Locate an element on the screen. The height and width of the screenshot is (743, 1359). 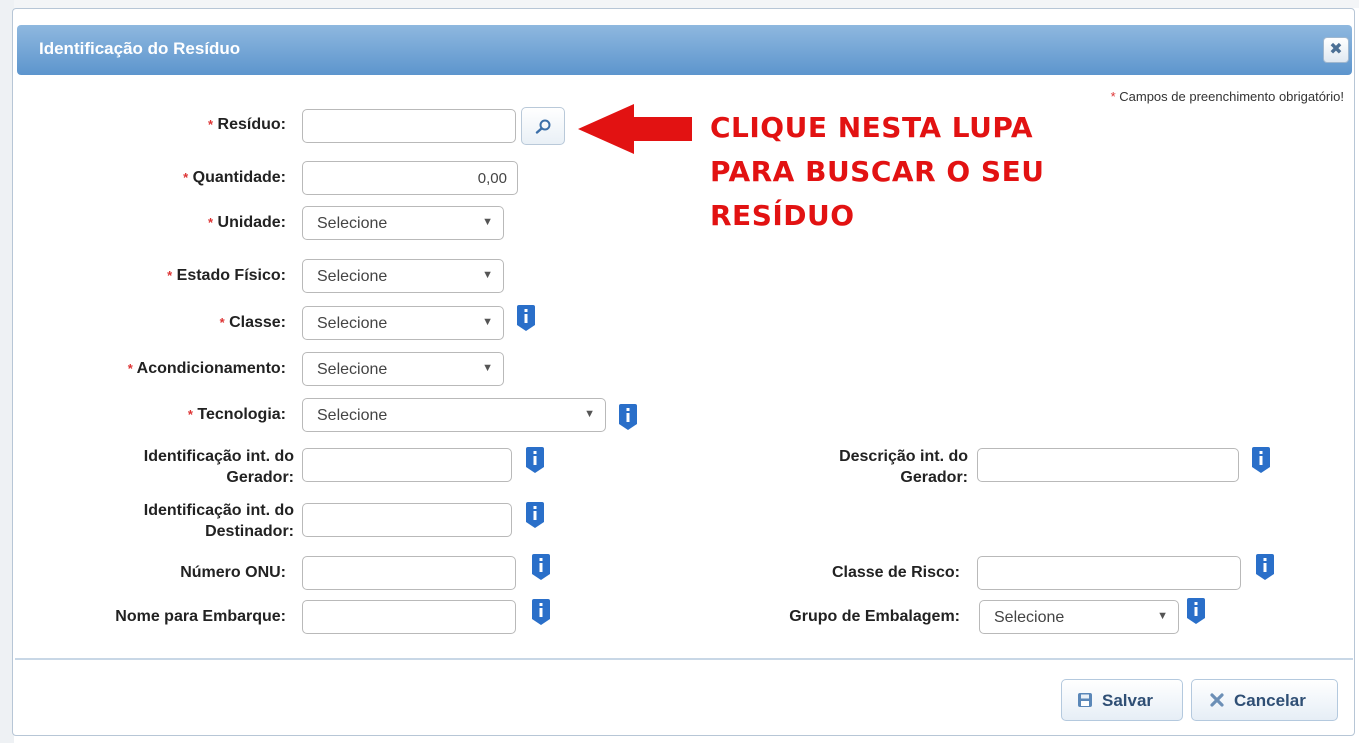
save-label: Salvar is located at coordinates (1128, 700).